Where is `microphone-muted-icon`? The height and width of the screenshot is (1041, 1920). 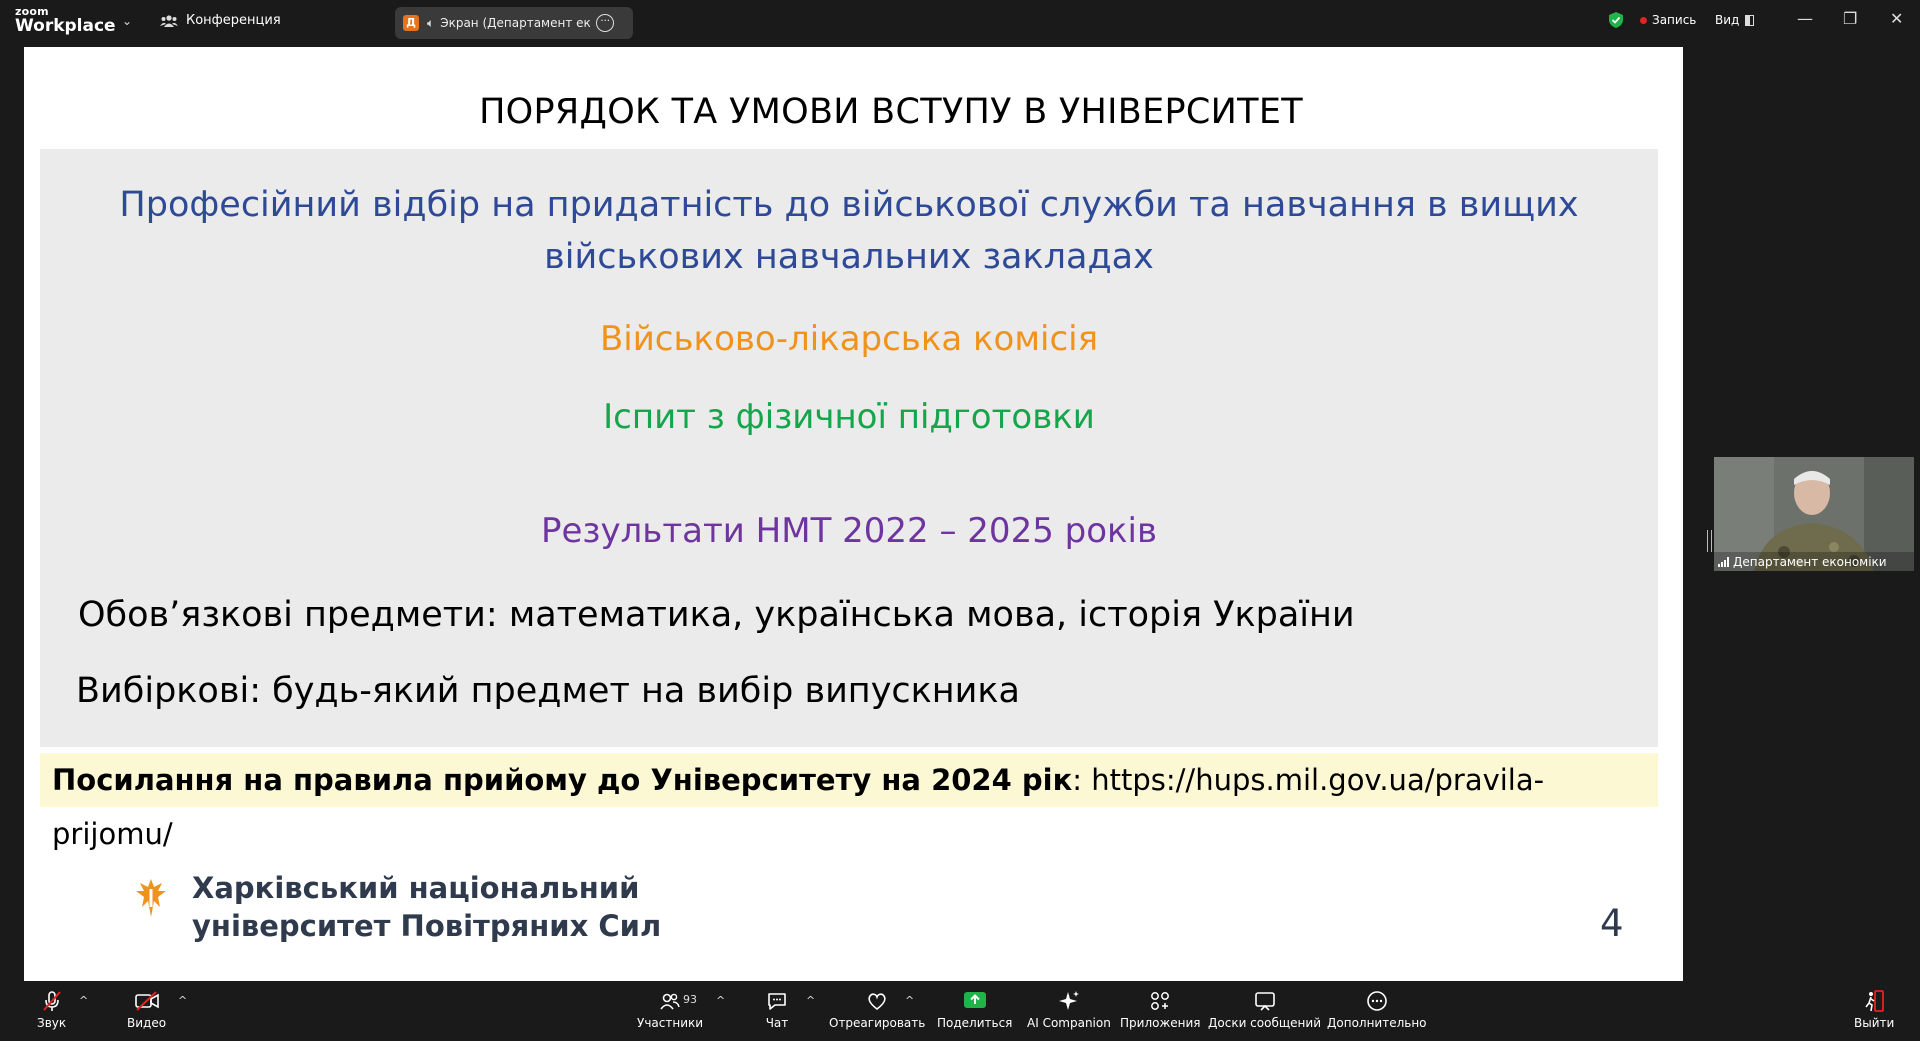
microphone-muted-icon is located at coordinates (51, 1001).